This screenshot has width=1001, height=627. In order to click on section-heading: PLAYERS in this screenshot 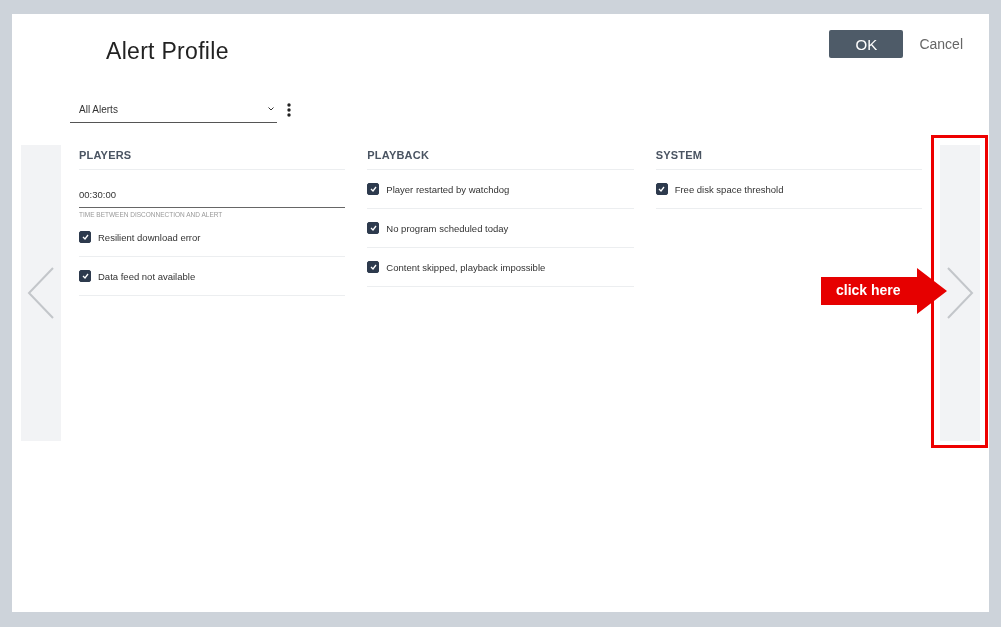, I will do `click(212, 157)`.